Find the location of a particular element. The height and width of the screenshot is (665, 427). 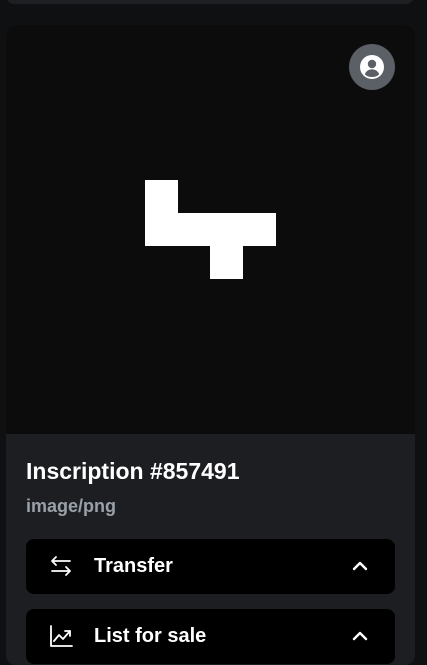

user-circle-icon is located at coordinates (372, 67).